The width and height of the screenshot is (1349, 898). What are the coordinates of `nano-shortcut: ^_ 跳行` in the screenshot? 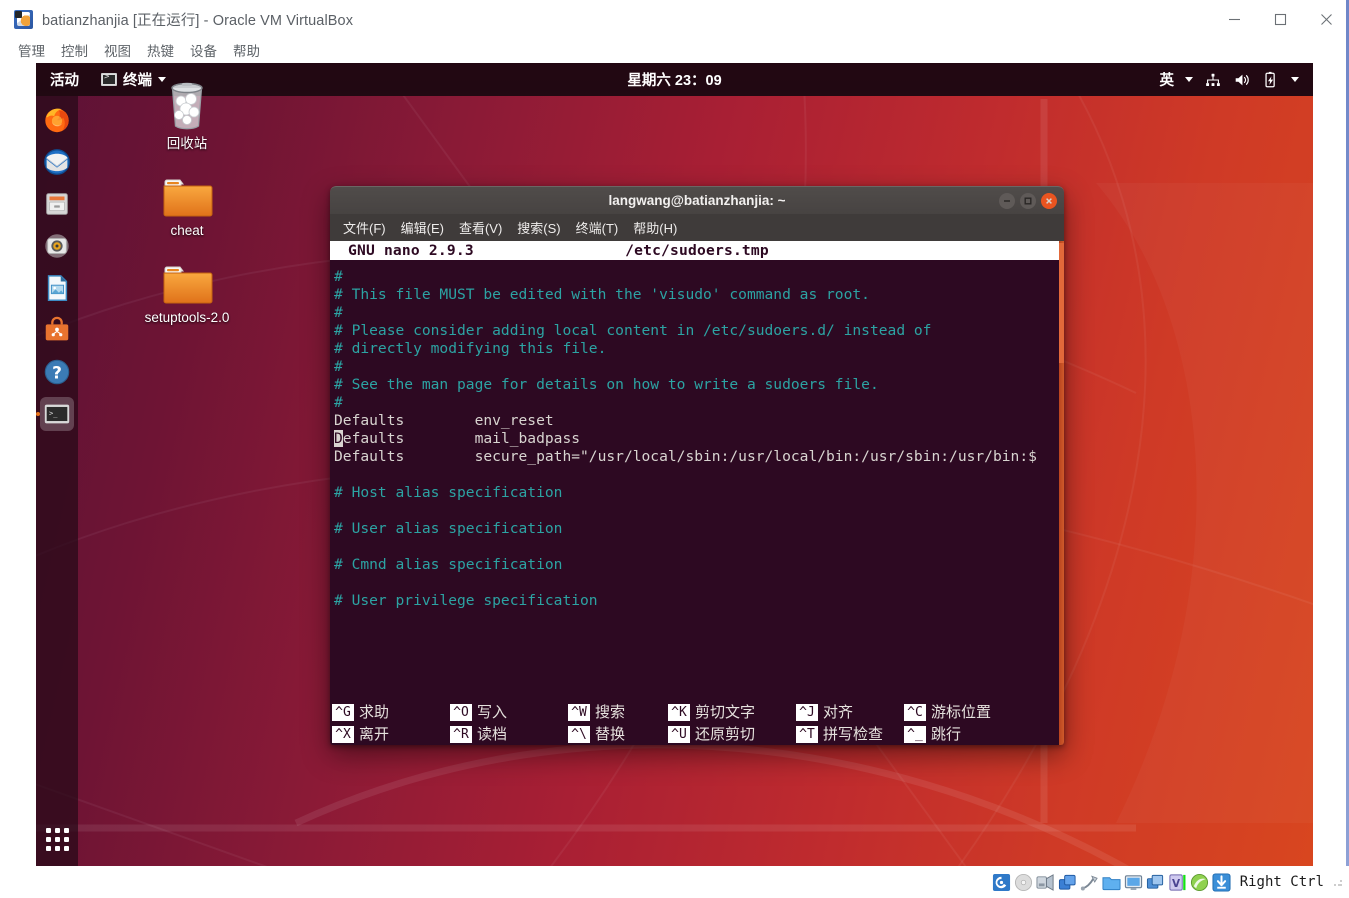 It's located at (947, 734).